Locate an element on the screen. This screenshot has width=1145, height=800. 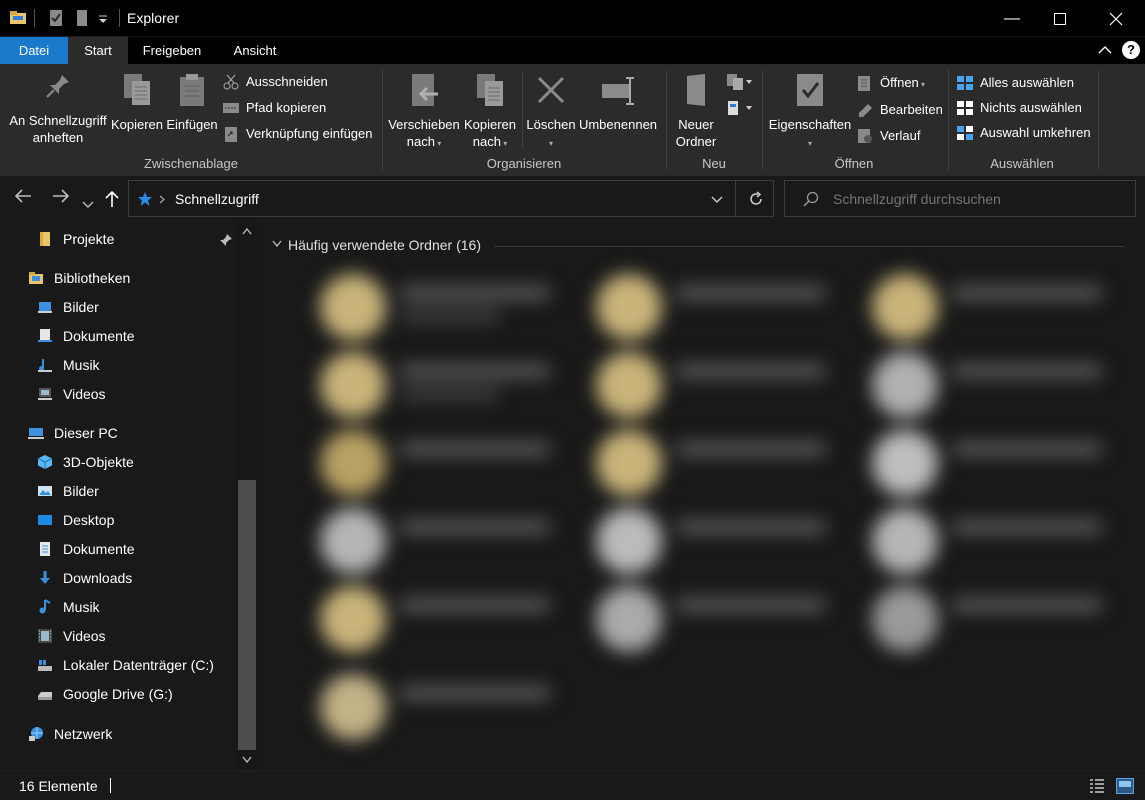
nav-item-bibliotheken: Bibliotheken is located at coordinates (79, 278).